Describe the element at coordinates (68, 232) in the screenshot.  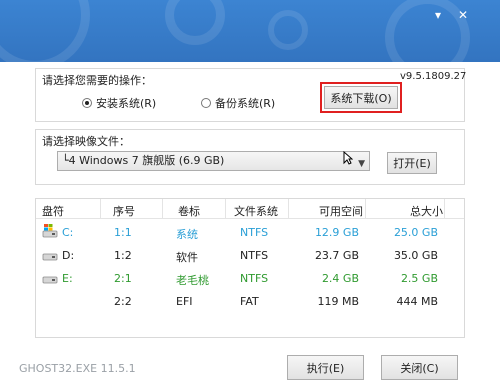
I see `cell-drive: C:` at that location.